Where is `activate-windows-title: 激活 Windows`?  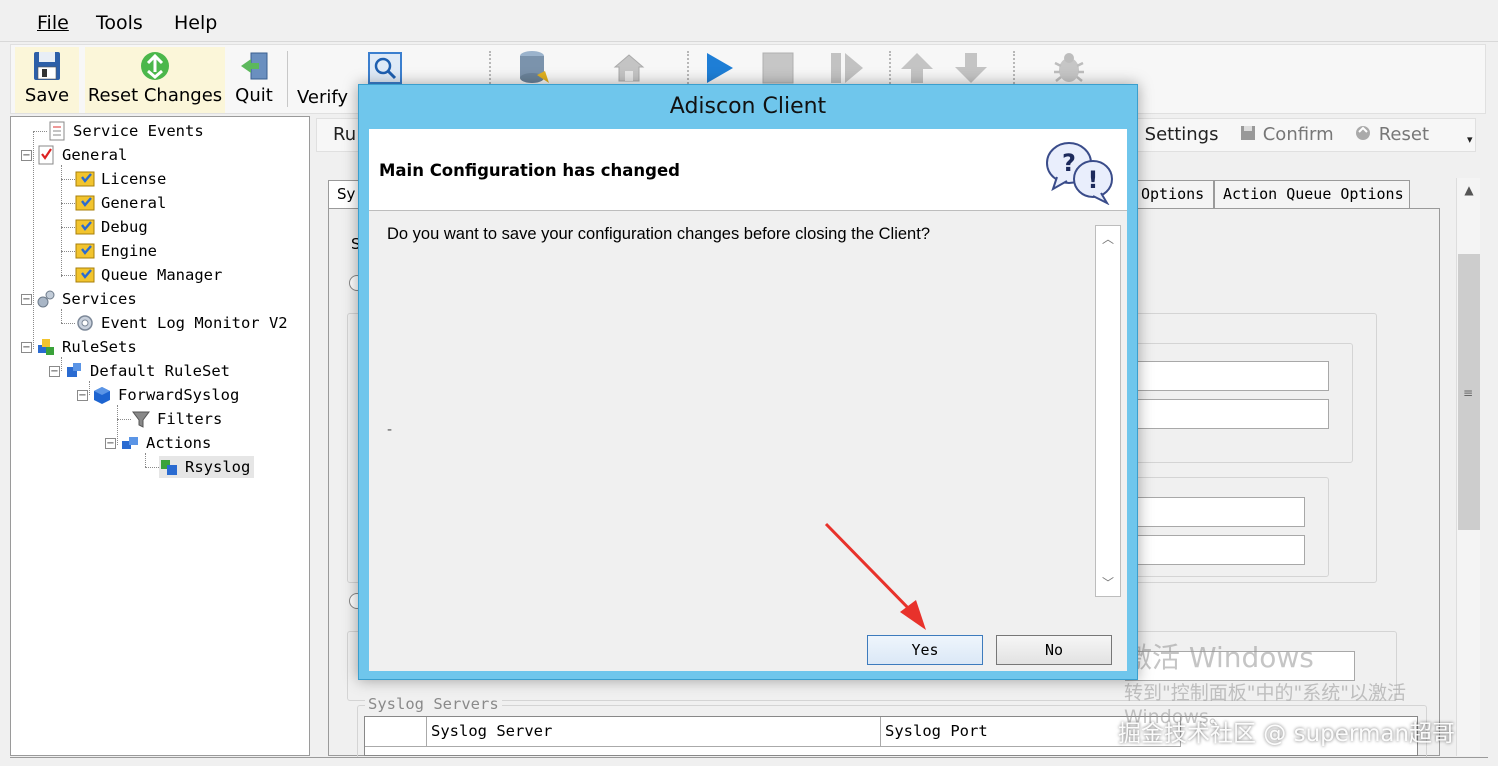 activate-windows-title: 激活 Windows is located at coordinates (1219, 657).